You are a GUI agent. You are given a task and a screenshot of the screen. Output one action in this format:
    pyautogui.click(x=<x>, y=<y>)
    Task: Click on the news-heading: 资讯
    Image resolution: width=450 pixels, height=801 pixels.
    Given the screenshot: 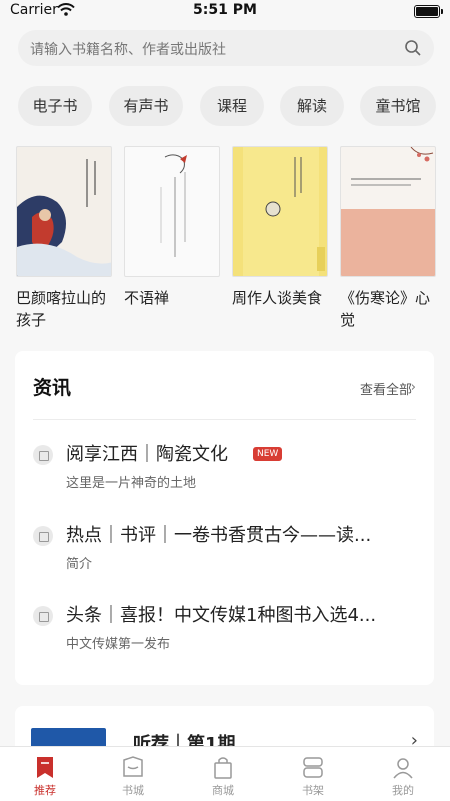 What is the action you would take?
    pyautogui.click(x=52, y=388)
    